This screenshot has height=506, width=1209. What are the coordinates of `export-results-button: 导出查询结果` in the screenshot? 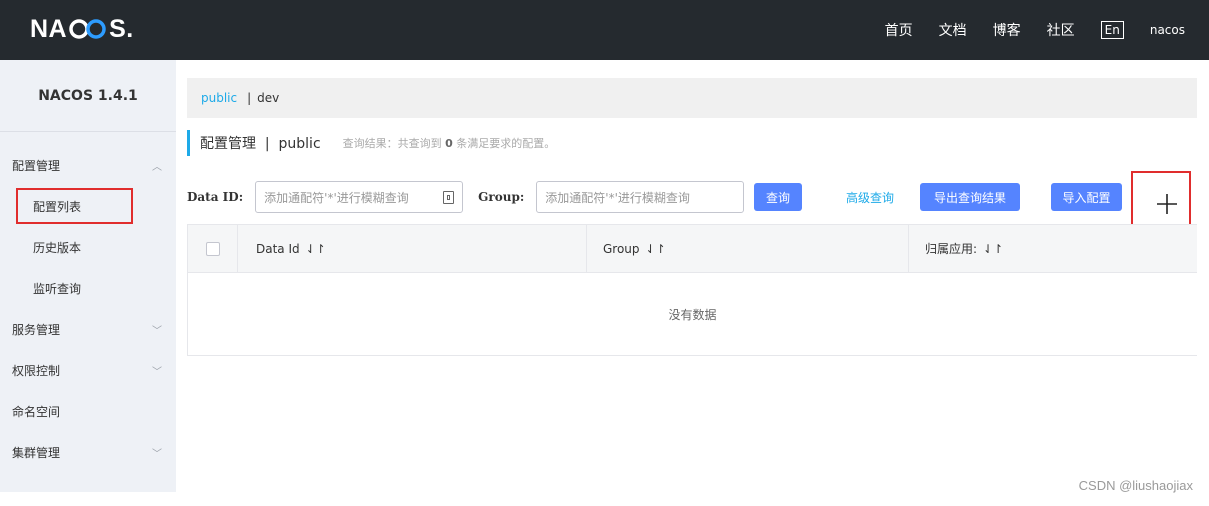 It's located at (970, 197).